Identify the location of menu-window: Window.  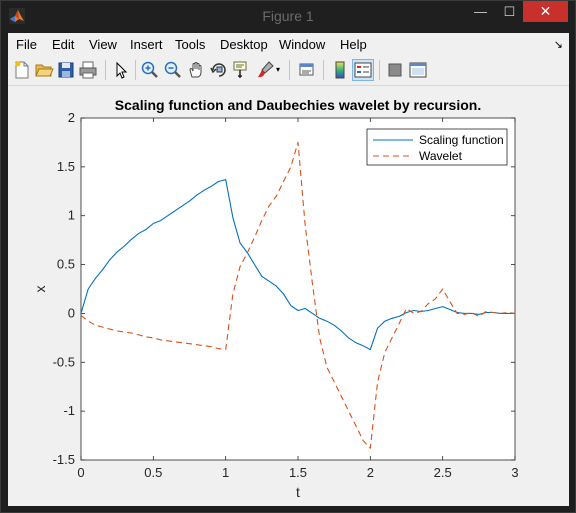
(302, 44).